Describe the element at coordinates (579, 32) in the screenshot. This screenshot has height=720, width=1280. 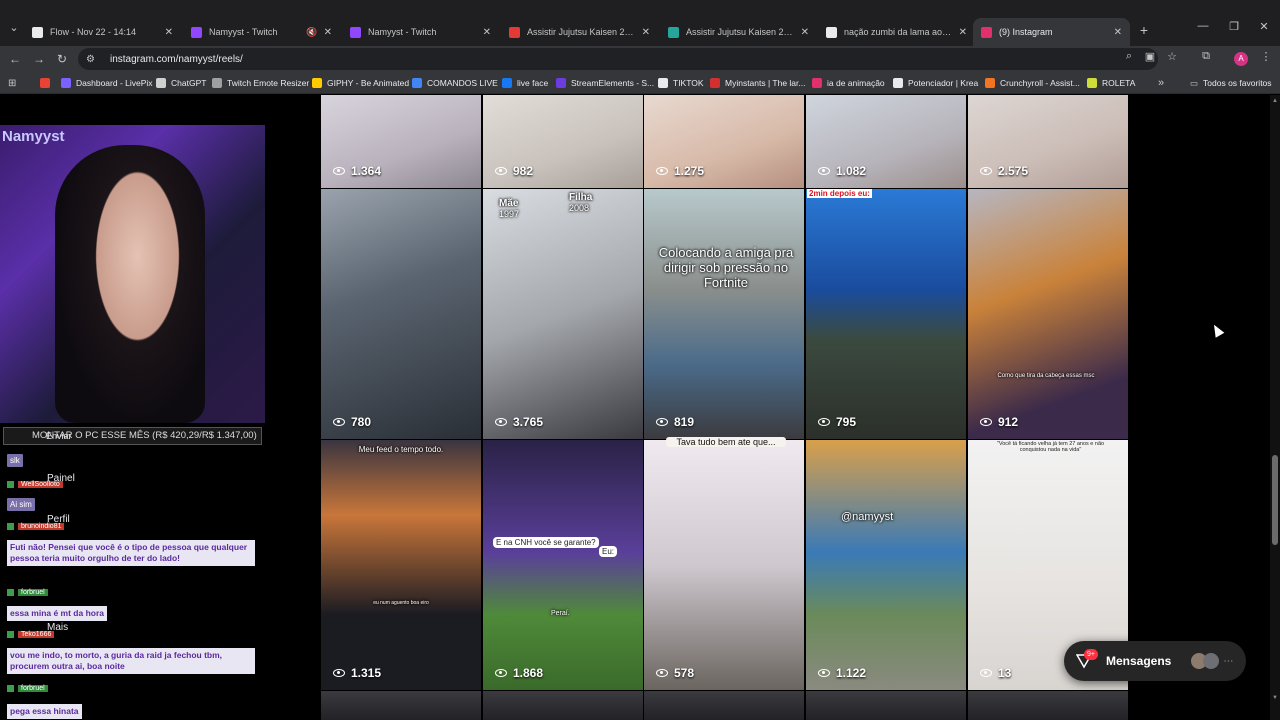
I see `browser-tab: Assistir Jujutsu Kaisen 2 Dublad ✕` at that location.